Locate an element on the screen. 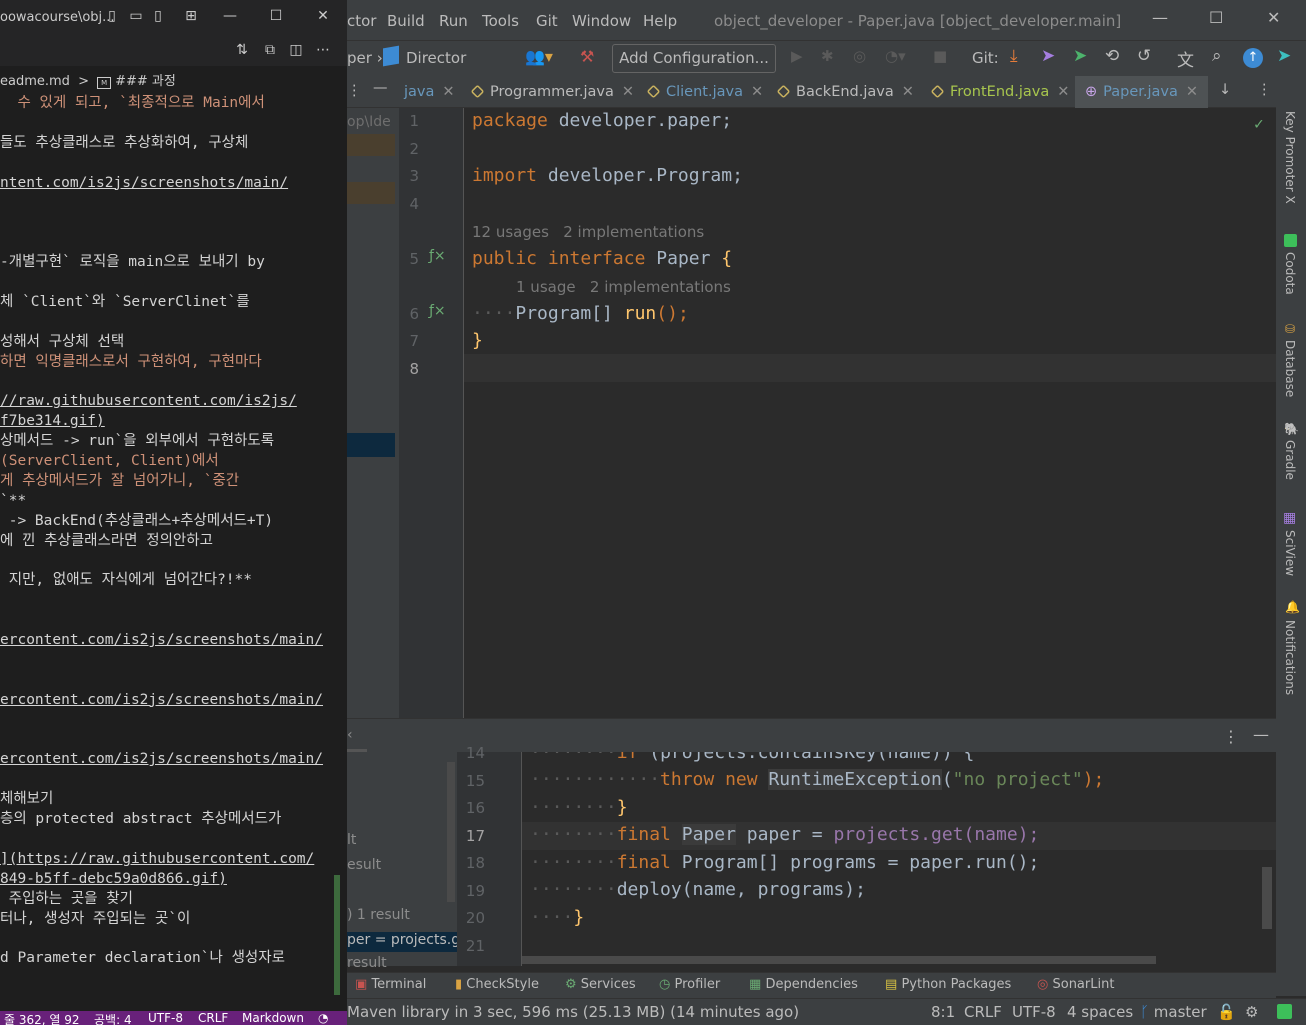  tool-python-packages: ▤ Python Packages is located at coordinates (948, 984).